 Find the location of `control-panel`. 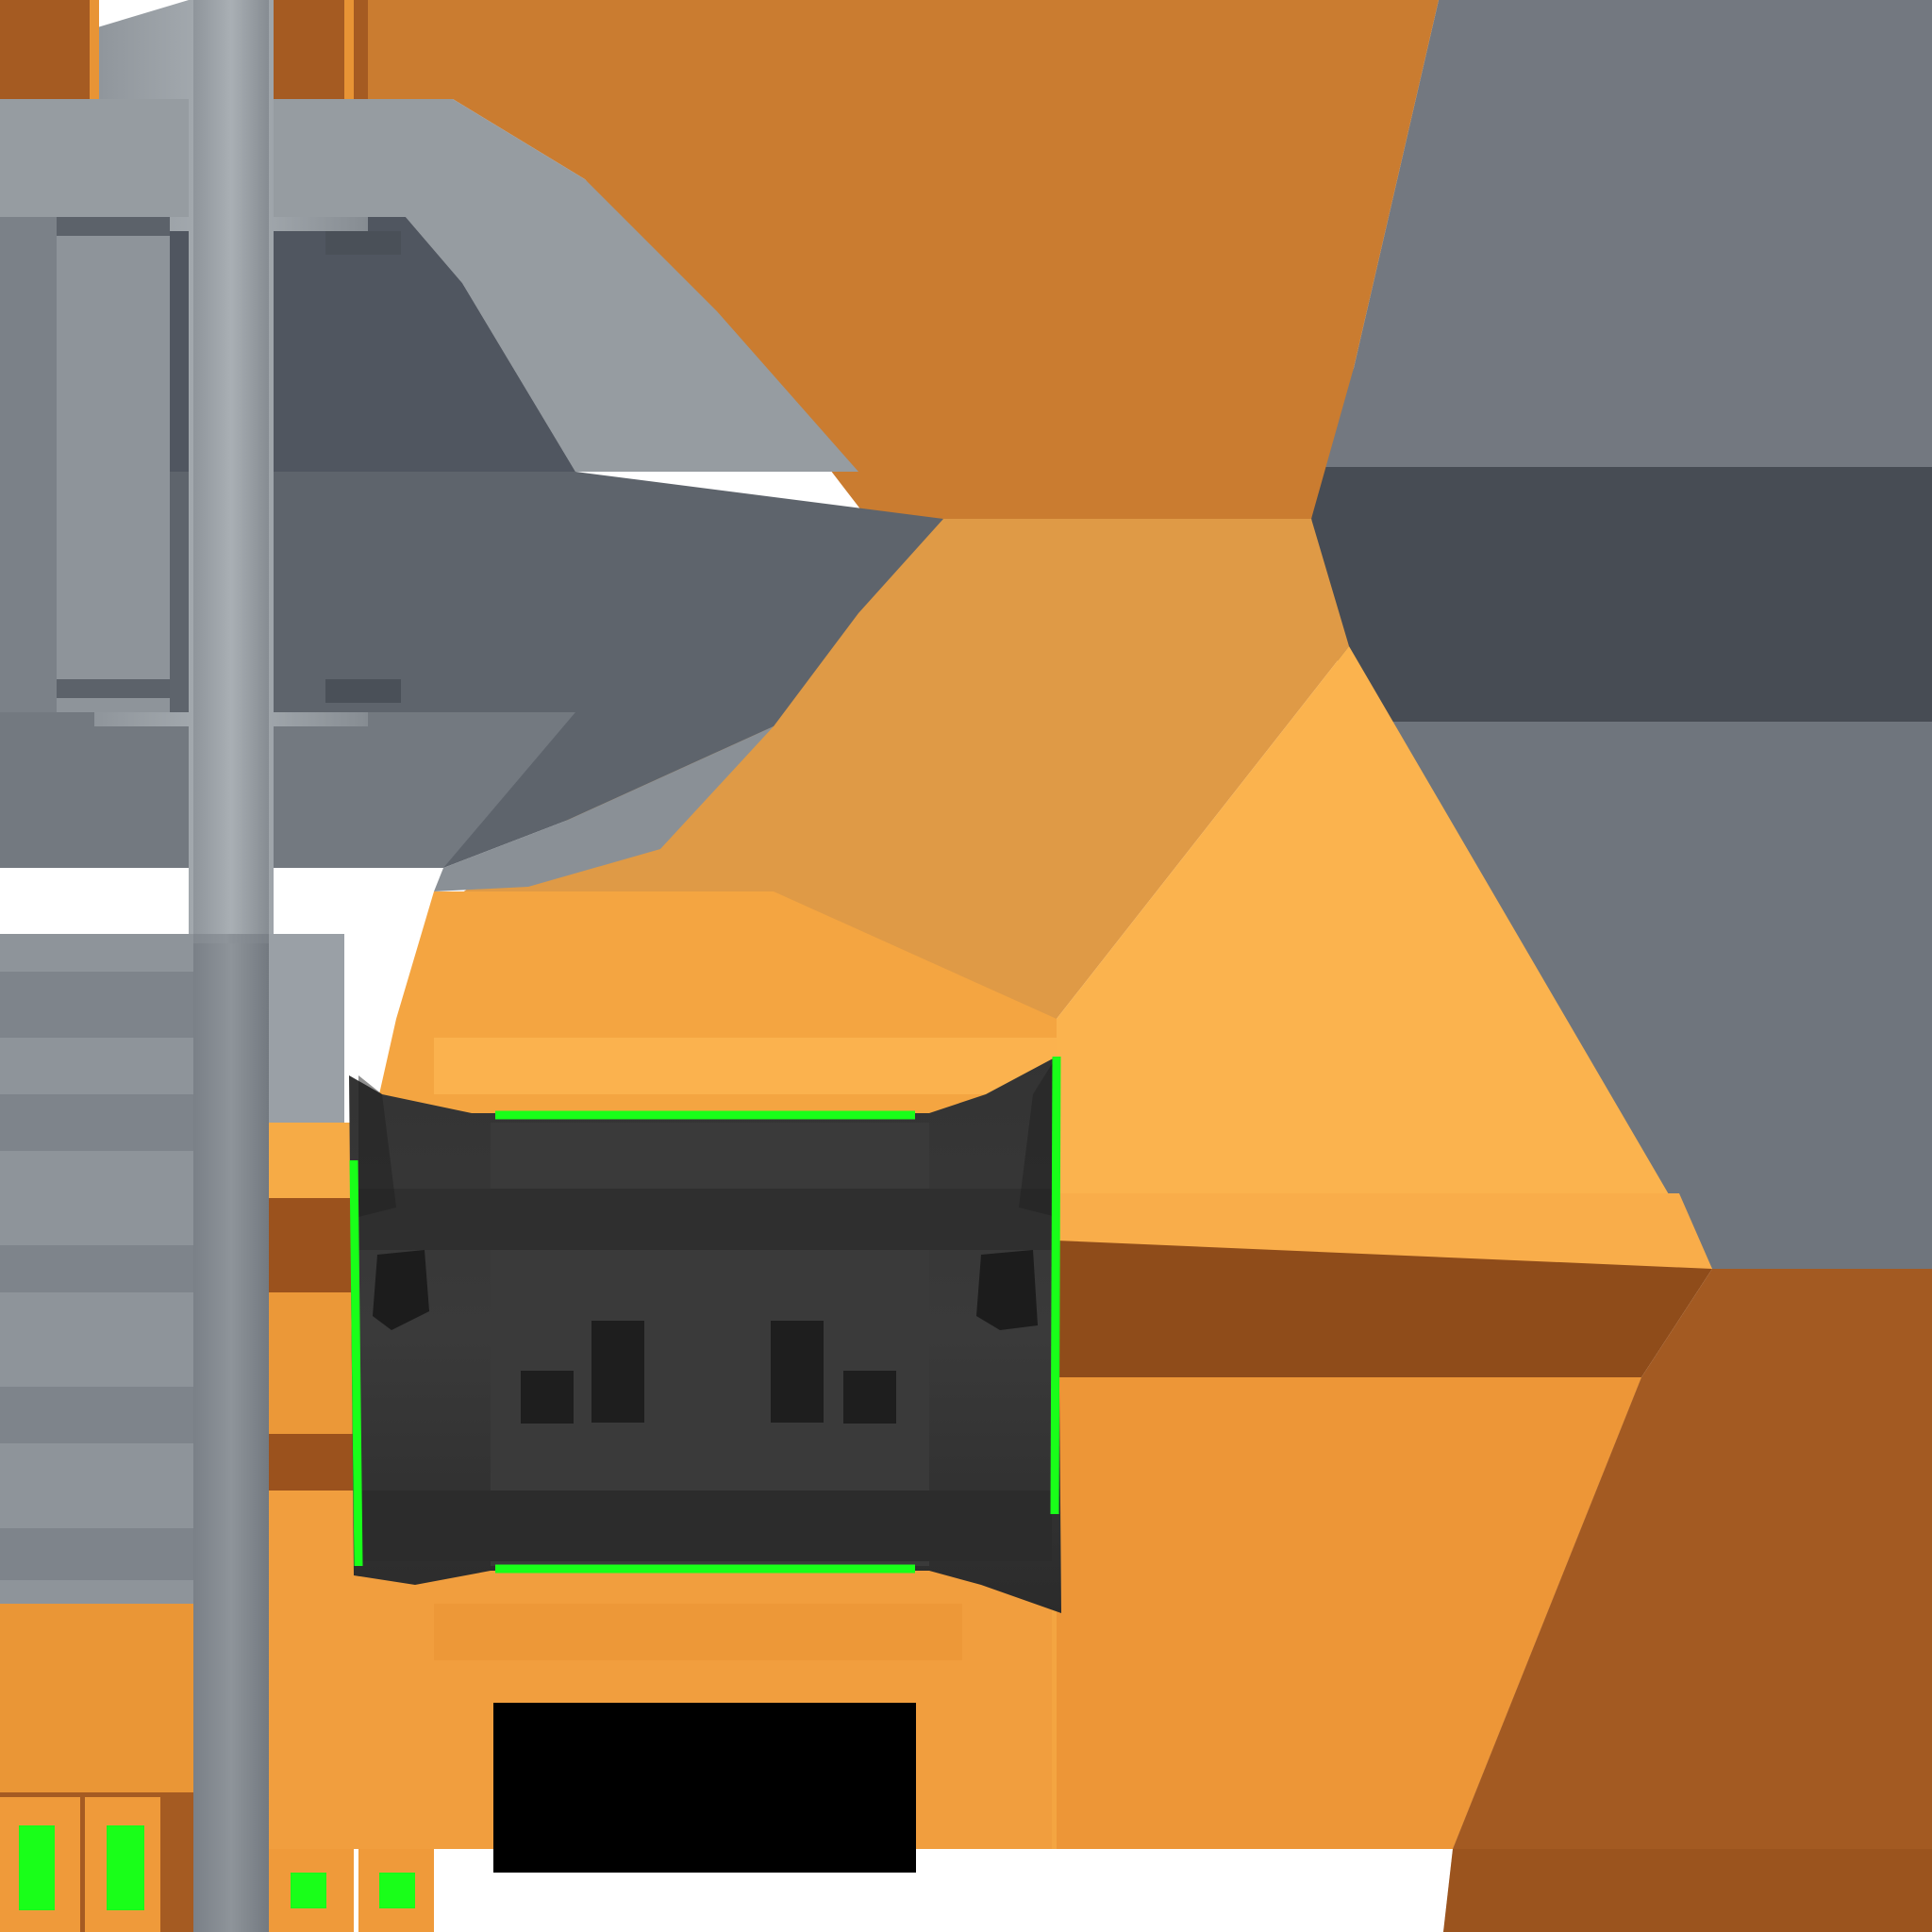

control-panel is located at coordinates (705, 1335).